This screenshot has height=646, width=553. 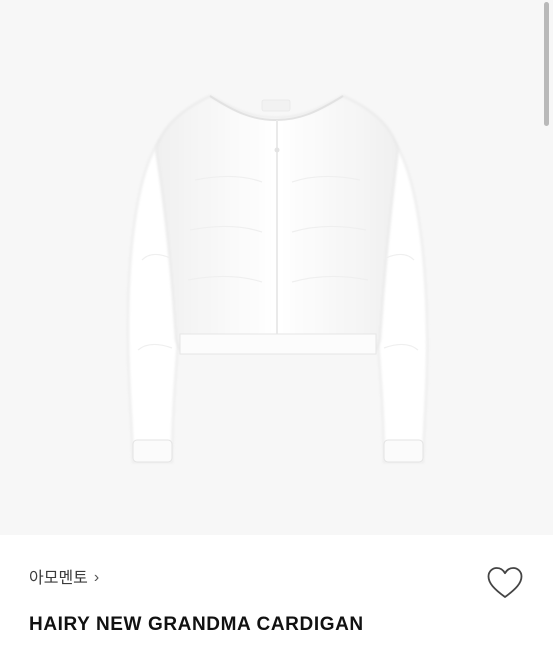 I want to click on brand-link: 아모멘토 ›, so click(x=64, y=579).